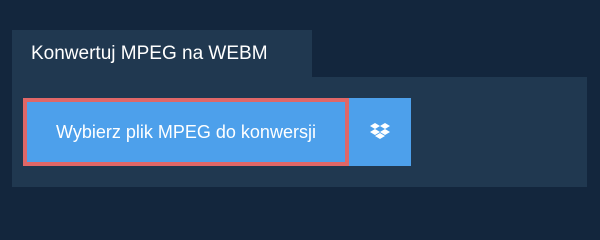 This screenshot has width=600, height=240. Describe the element at coordinates (149, 53) in the screenshot. I see `tab-title: Konwertuj MPEG na WEBM` at that location.